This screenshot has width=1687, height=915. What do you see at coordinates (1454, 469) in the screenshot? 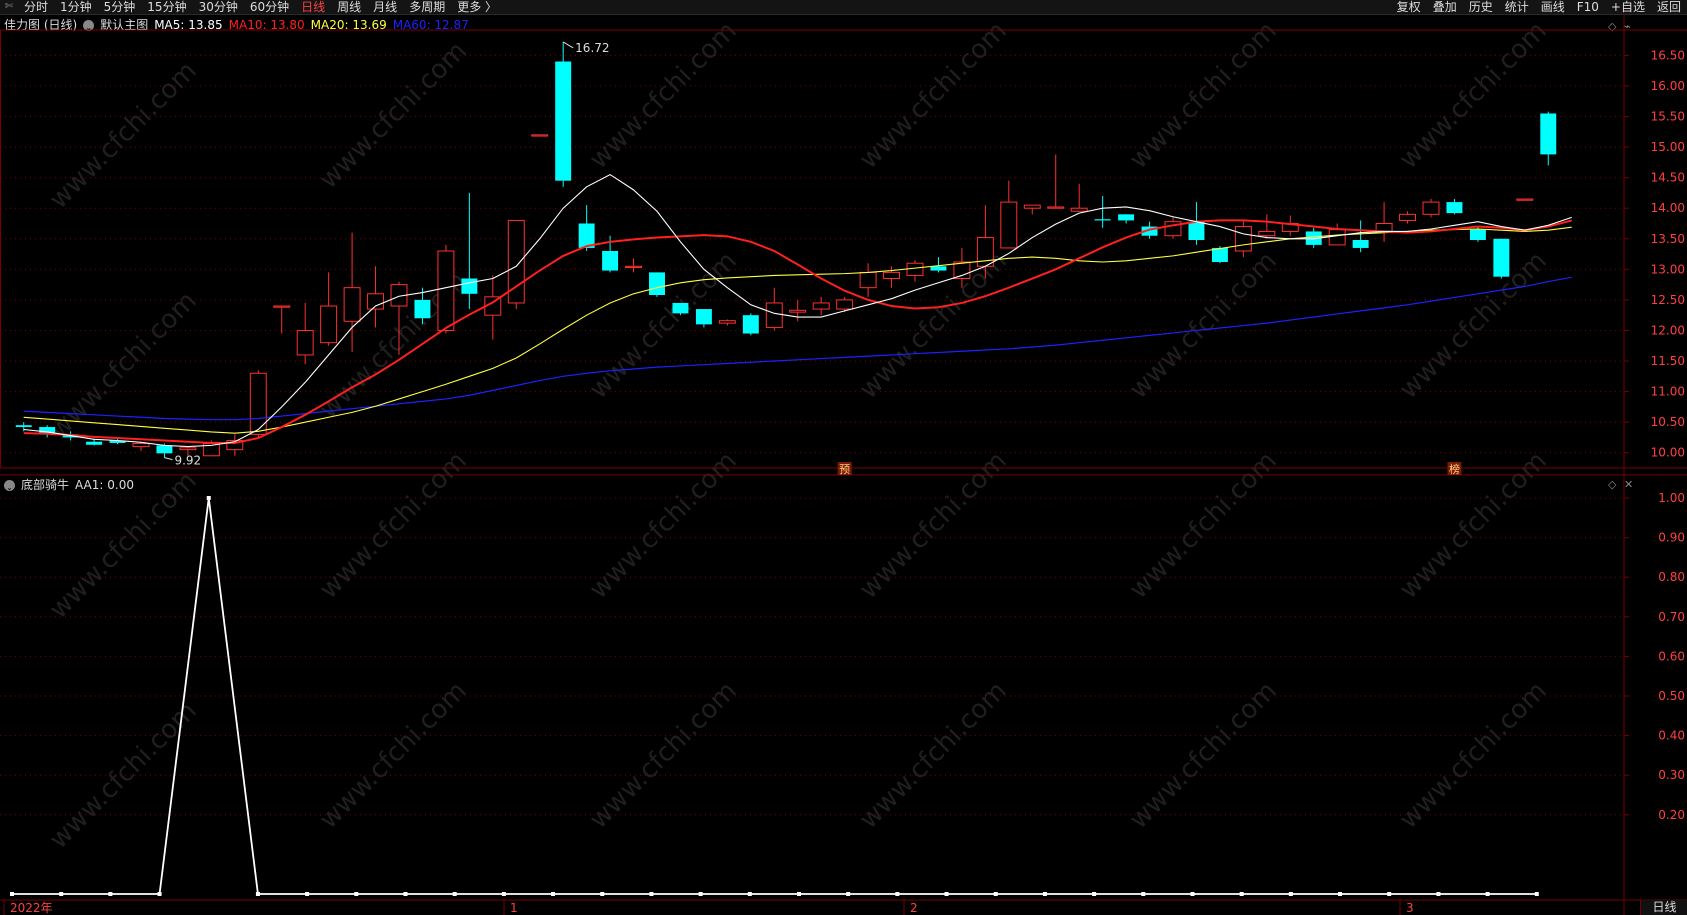
I see `event-marker: 榜` at bounding box center [1454, 469].